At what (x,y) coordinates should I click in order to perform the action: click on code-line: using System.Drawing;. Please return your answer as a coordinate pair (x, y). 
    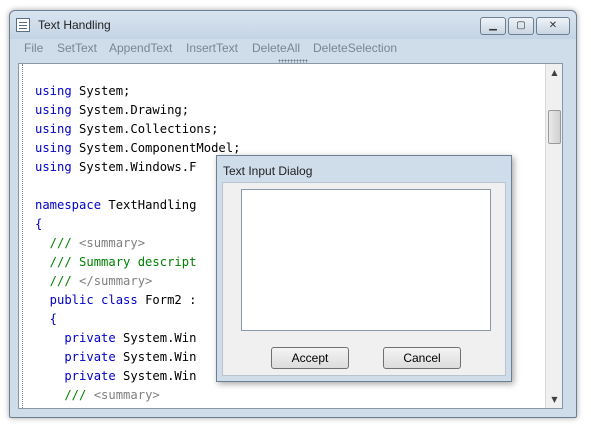
    Looking at the image, I should click on (137, 110).